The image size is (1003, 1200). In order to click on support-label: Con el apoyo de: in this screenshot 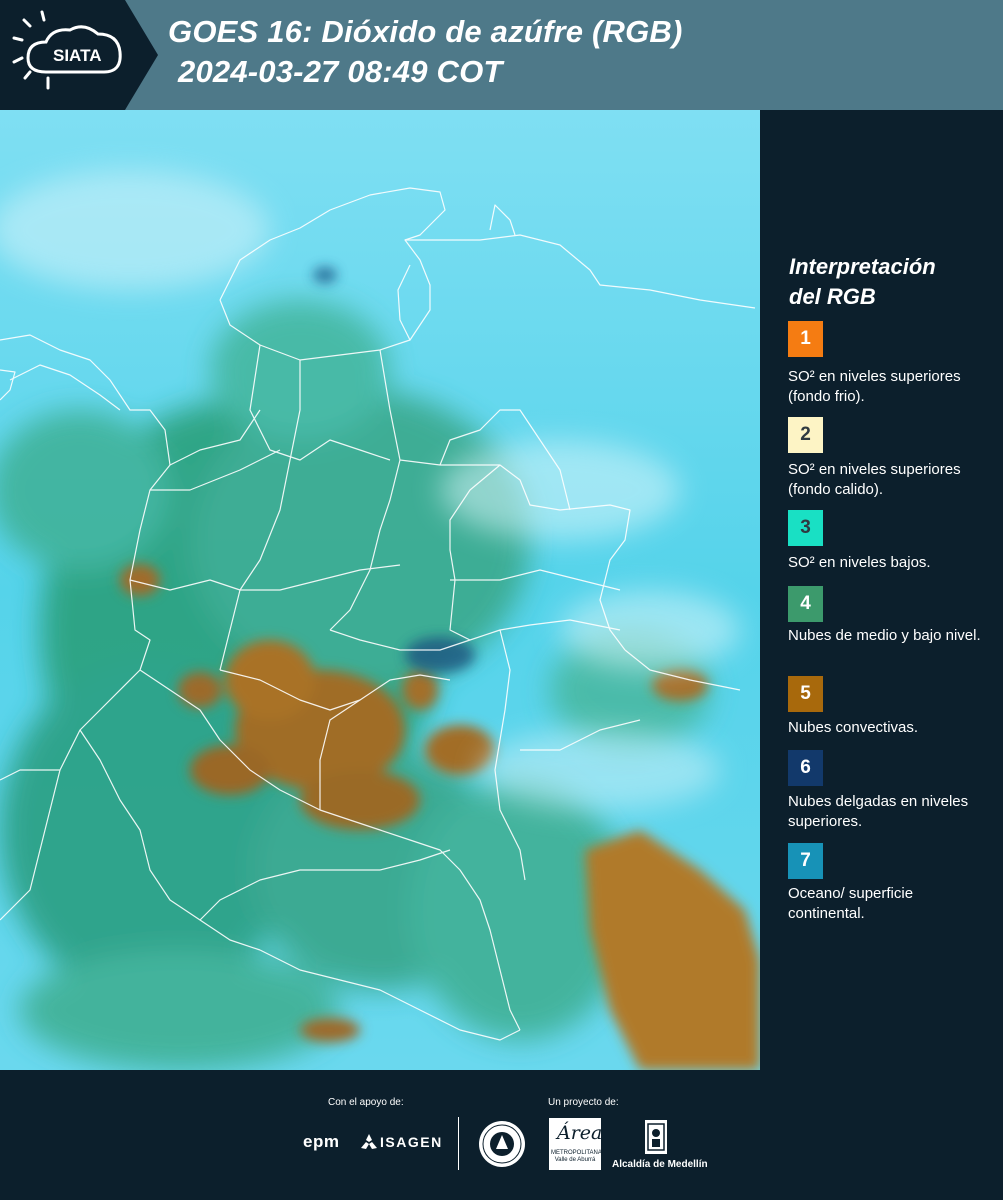, I will do `click(366, 1102)`.